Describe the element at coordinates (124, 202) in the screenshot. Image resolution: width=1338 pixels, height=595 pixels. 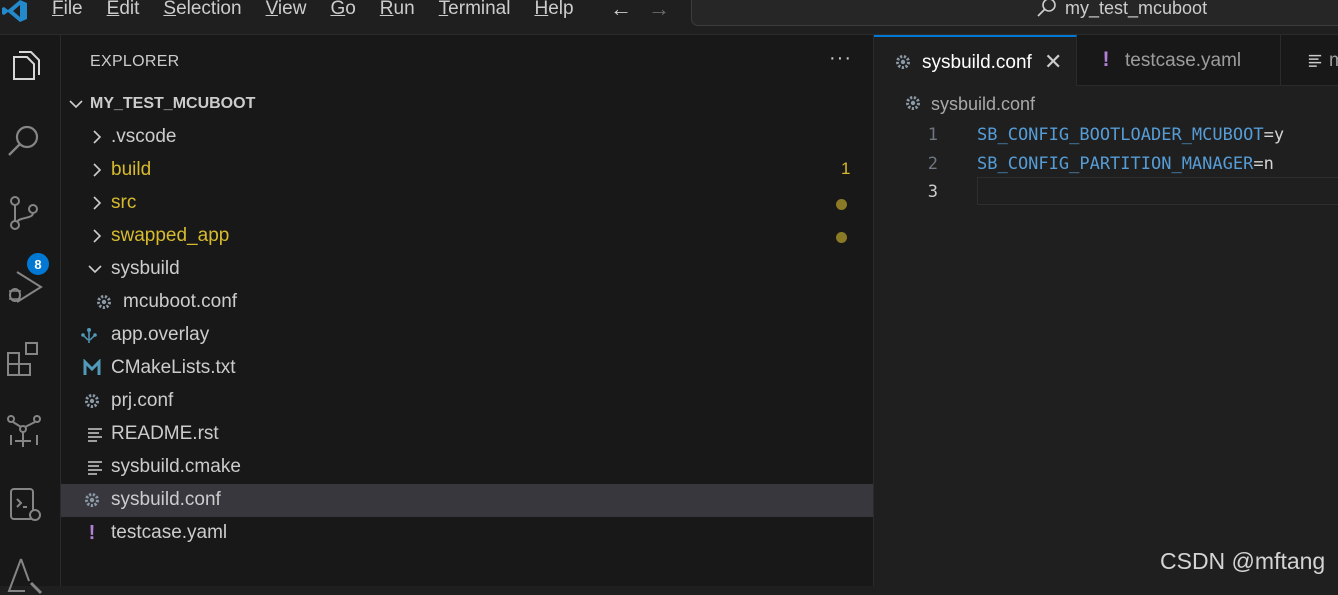
I see `tree-item-label: src` at that location.